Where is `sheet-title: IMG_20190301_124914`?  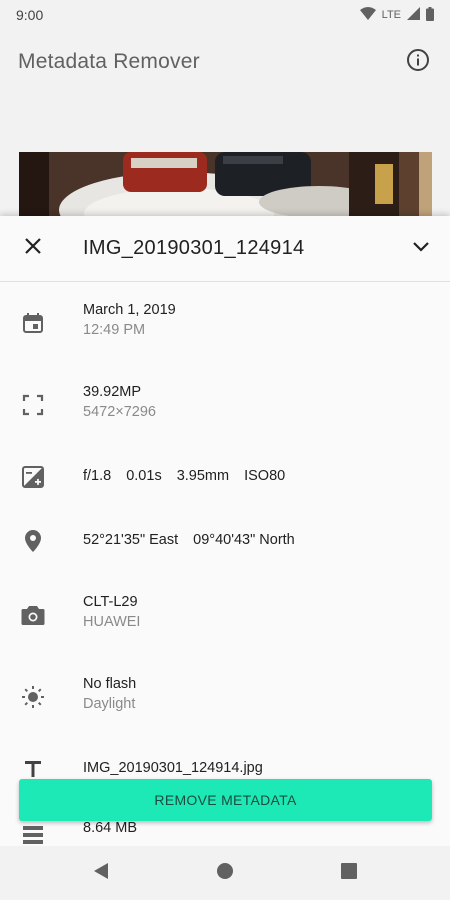 sheet-title: IMG_20190301_124914 is located at coordinates (194, 248).